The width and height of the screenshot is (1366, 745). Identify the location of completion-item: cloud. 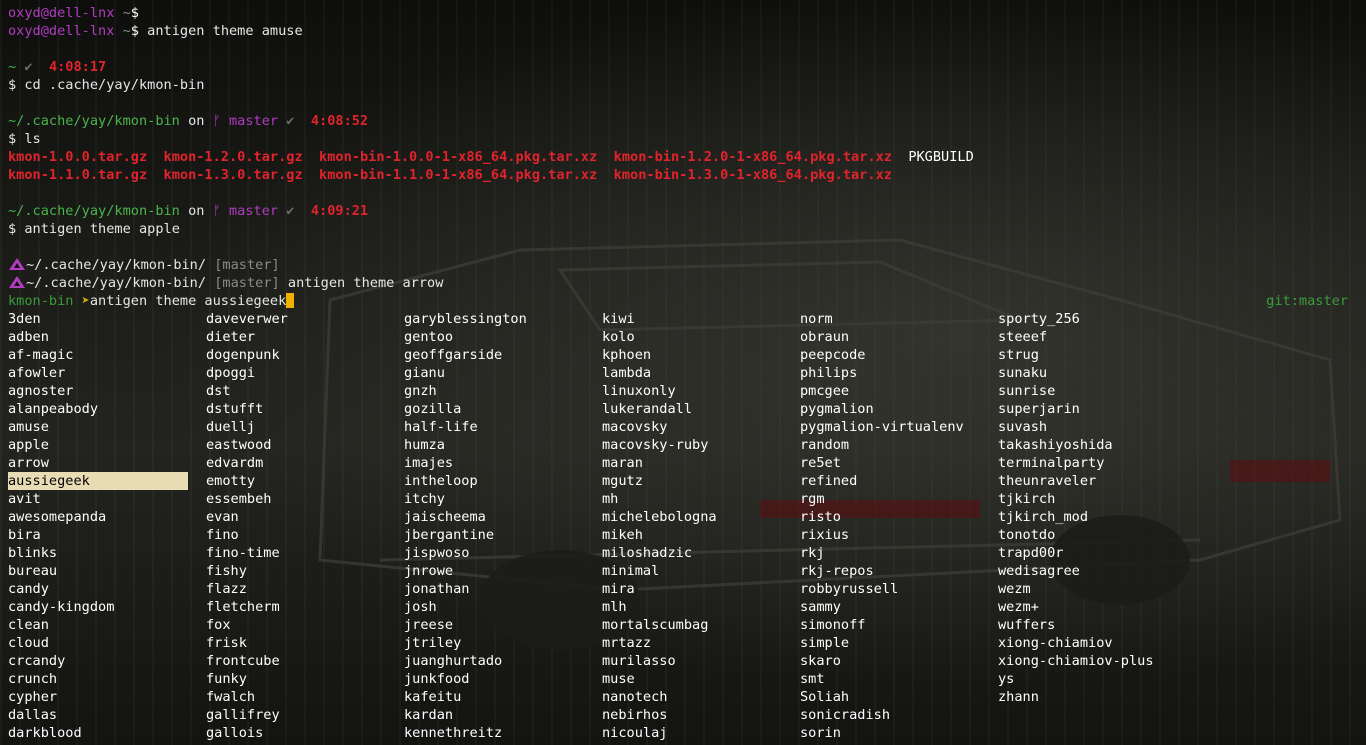
(107, 643).